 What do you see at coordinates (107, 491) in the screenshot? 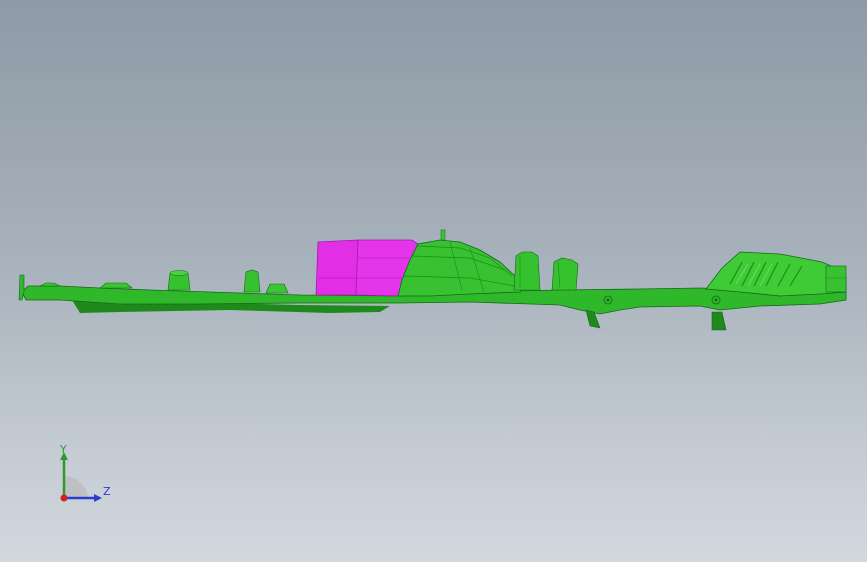
I see `z-axis-label: Z` at bounding box center [107, 491].